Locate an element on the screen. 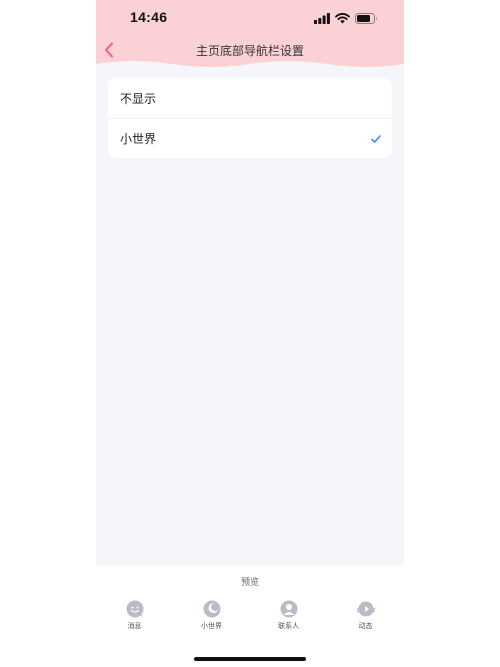 The height and width of the screenshot is (667, 500). tab-label: 小世界 is located at coordinates (211, 626).